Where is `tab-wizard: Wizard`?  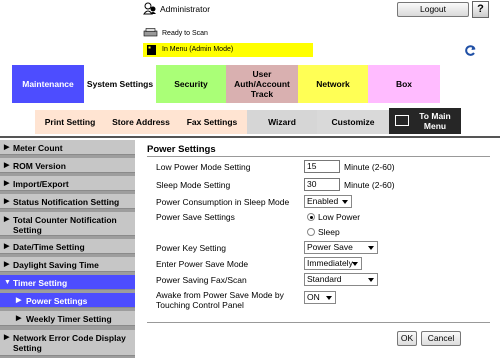
tab-wizard: Wizard is located at coordinates (282, 122).